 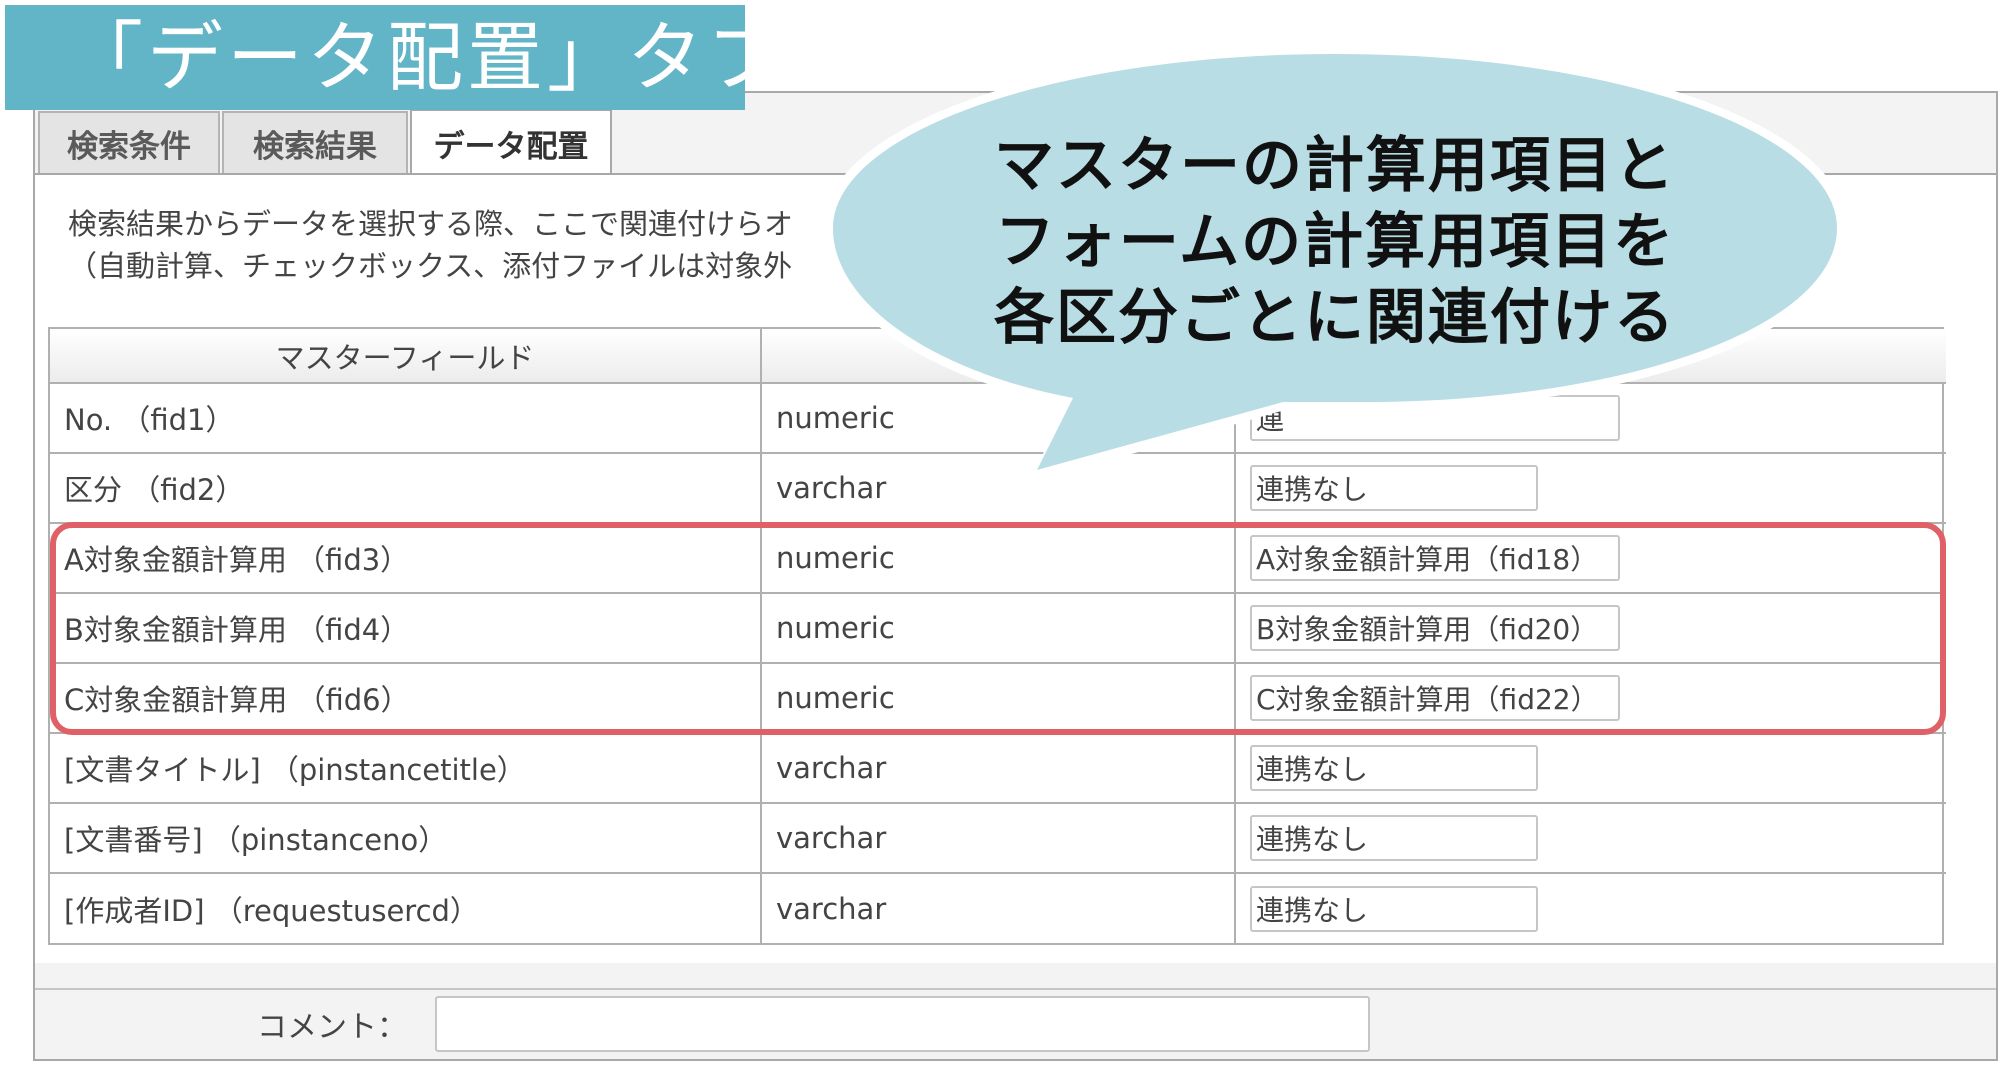 I want to click on table-row: A対象金額計算用 （fid3） numeric A対象金額計算用（fid18）, so click(x=998, y=558).